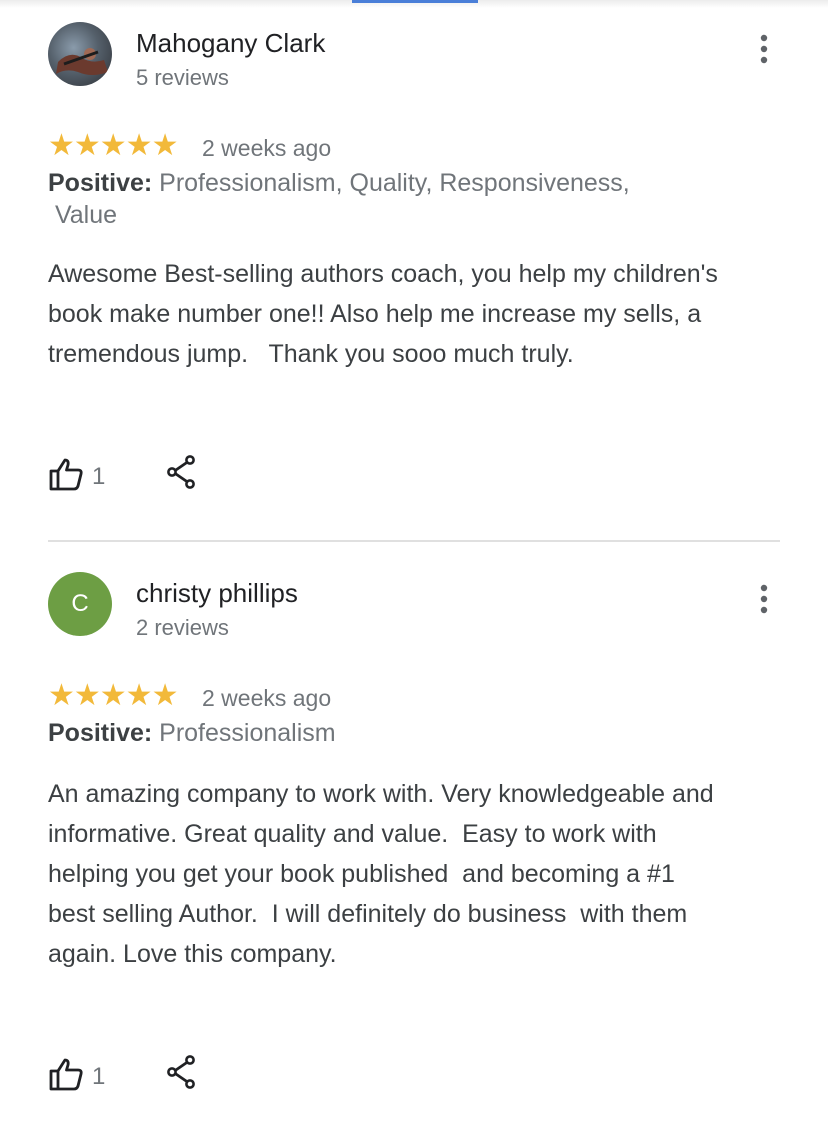 This screenshot has width=828, height=1136. Describe the element at coordinates (414, 541) in the screenshot. I see `review-divider` at that location.